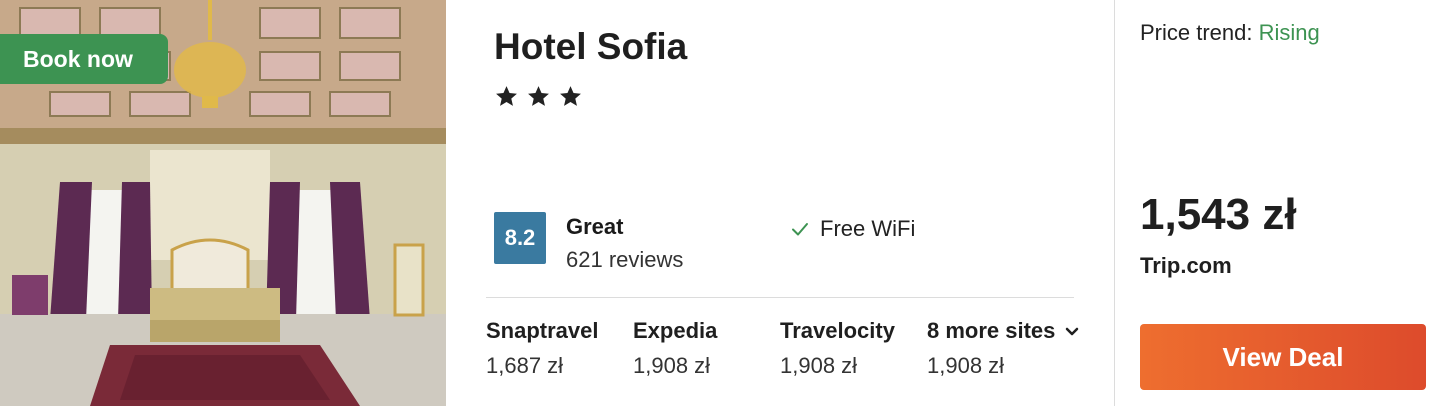  I want to click on price-trend-label: Price trend:, so click(1196, 32).